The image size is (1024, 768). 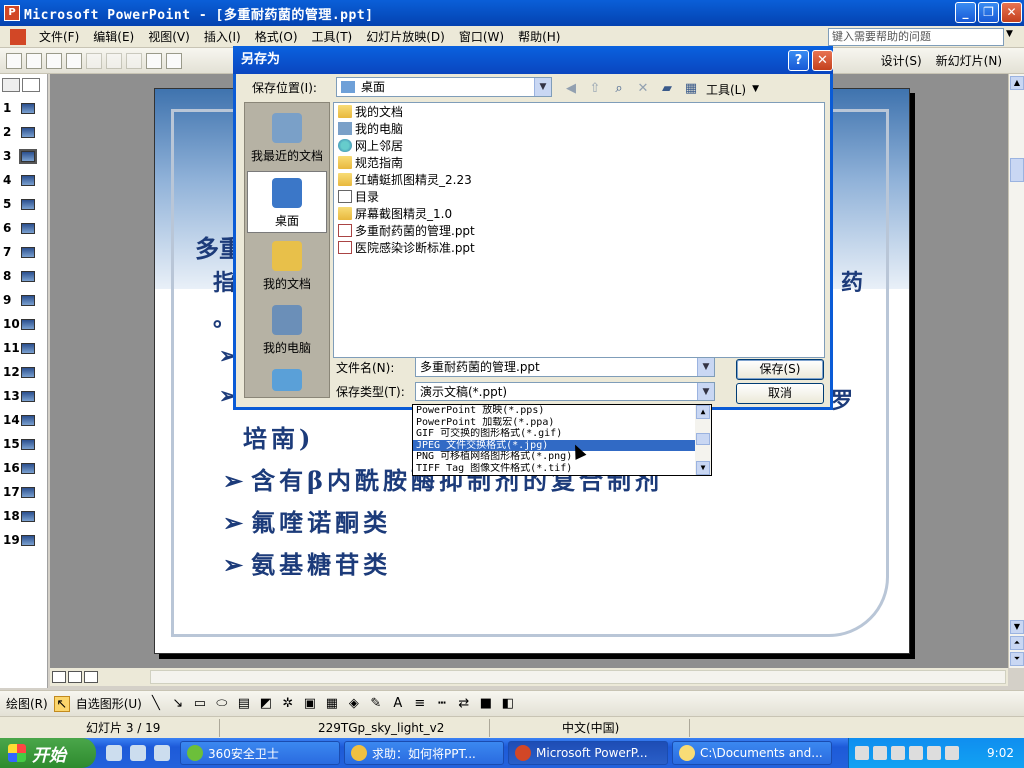 I want to click on help-search-input: 键入需要帮助的问题, so click(x=916, y=37).